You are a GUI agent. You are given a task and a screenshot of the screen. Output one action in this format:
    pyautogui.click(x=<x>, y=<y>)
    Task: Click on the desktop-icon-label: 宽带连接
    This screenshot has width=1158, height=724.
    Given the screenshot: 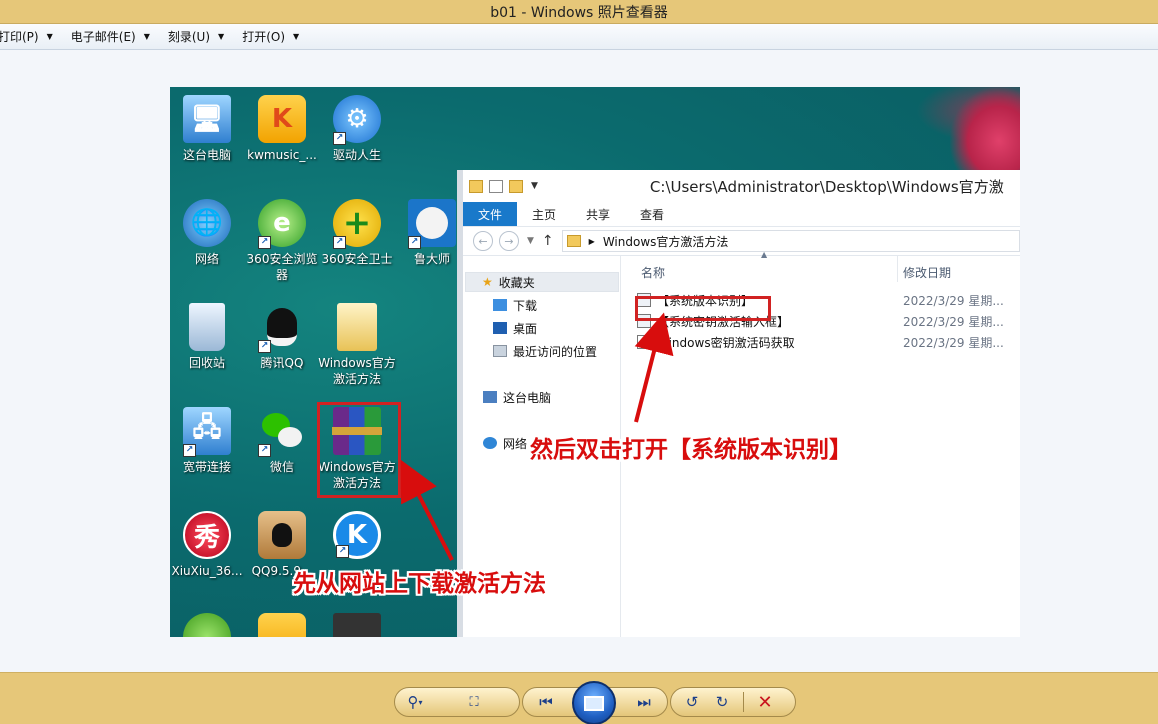 What is the action you would take?
    pyautogui.click(x=206, y=467)
    